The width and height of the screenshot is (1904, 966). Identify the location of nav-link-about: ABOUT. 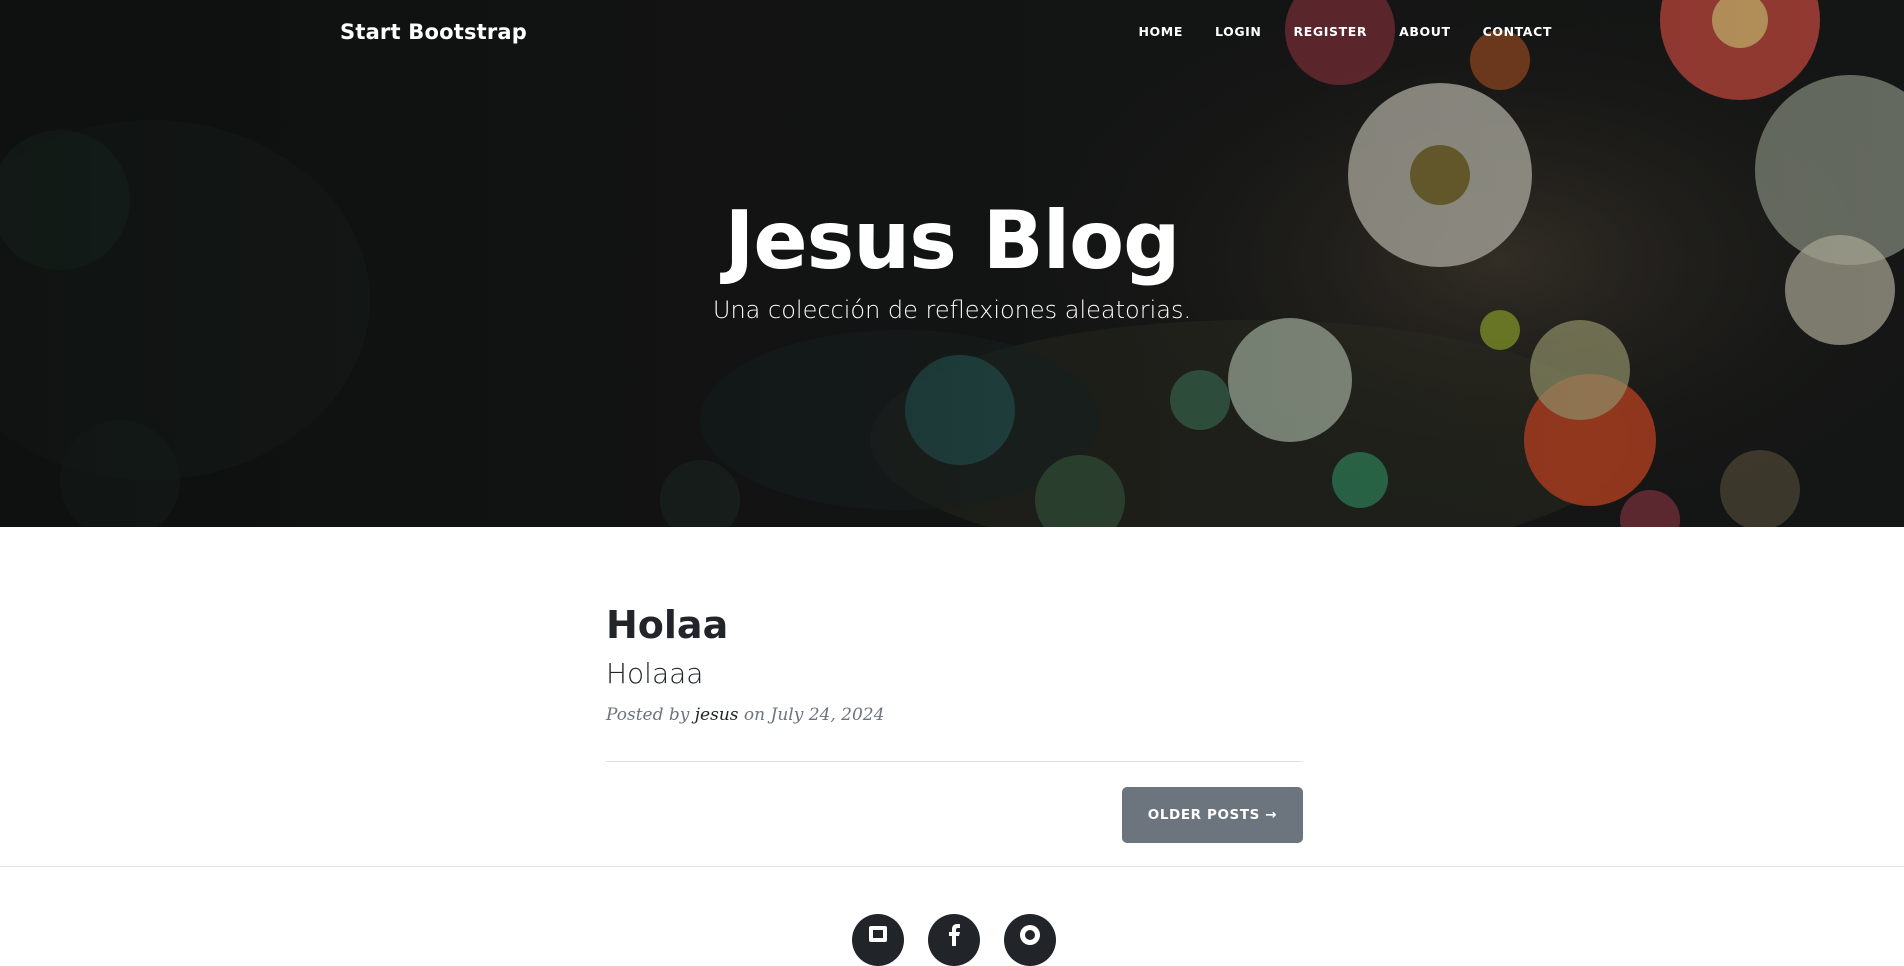
(1425, 31).